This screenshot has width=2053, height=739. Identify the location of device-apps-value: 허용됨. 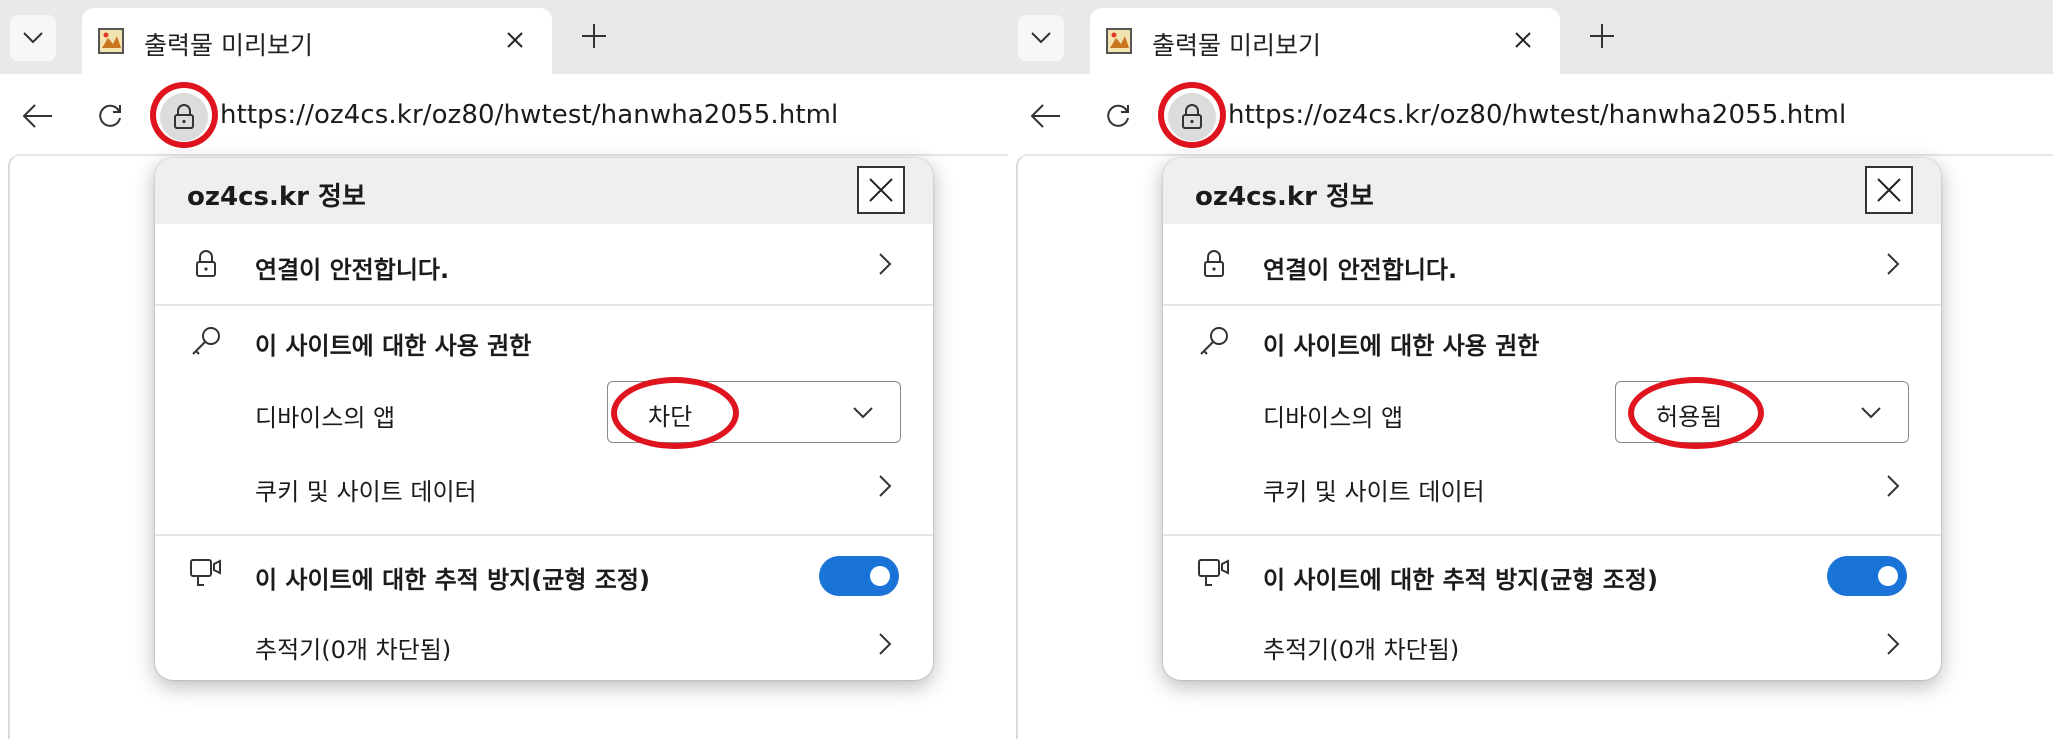
(1689, 417).